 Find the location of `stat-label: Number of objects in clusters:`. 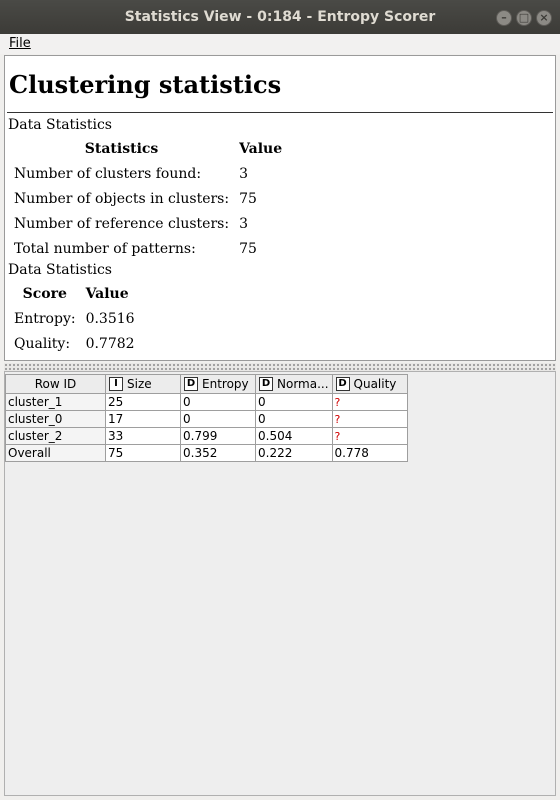

stat-label: Number of objects in clusters: is located at coordinates (122, 198).